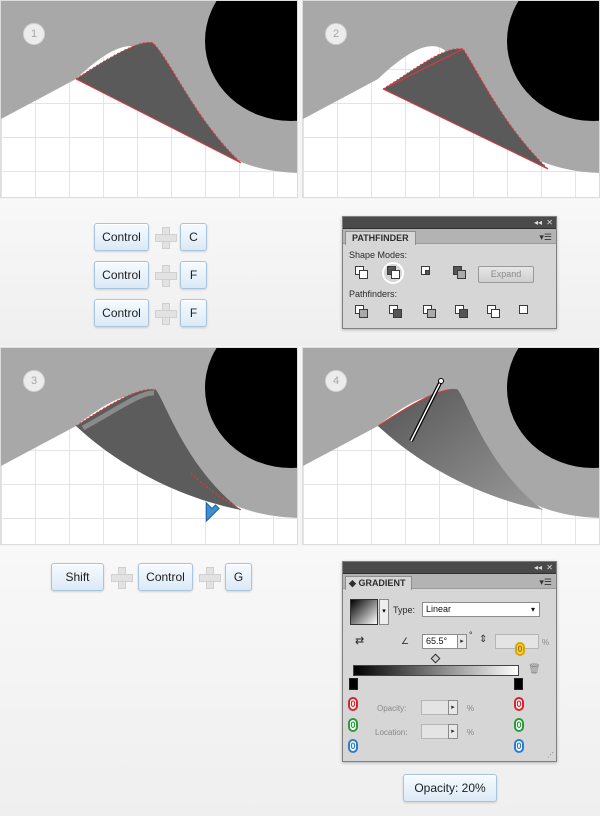 This screenshot has width=600, height=816. I want to click on panel-tab-row: PATHFINDER ▾☰, so click(449, 237).